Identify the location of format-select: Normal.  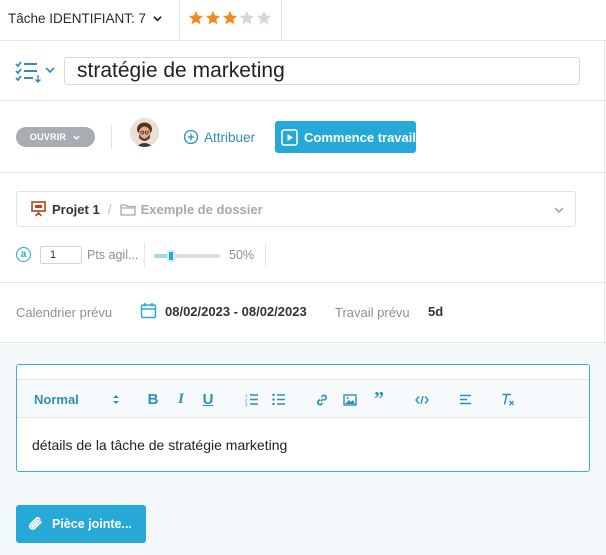
(56, 399).